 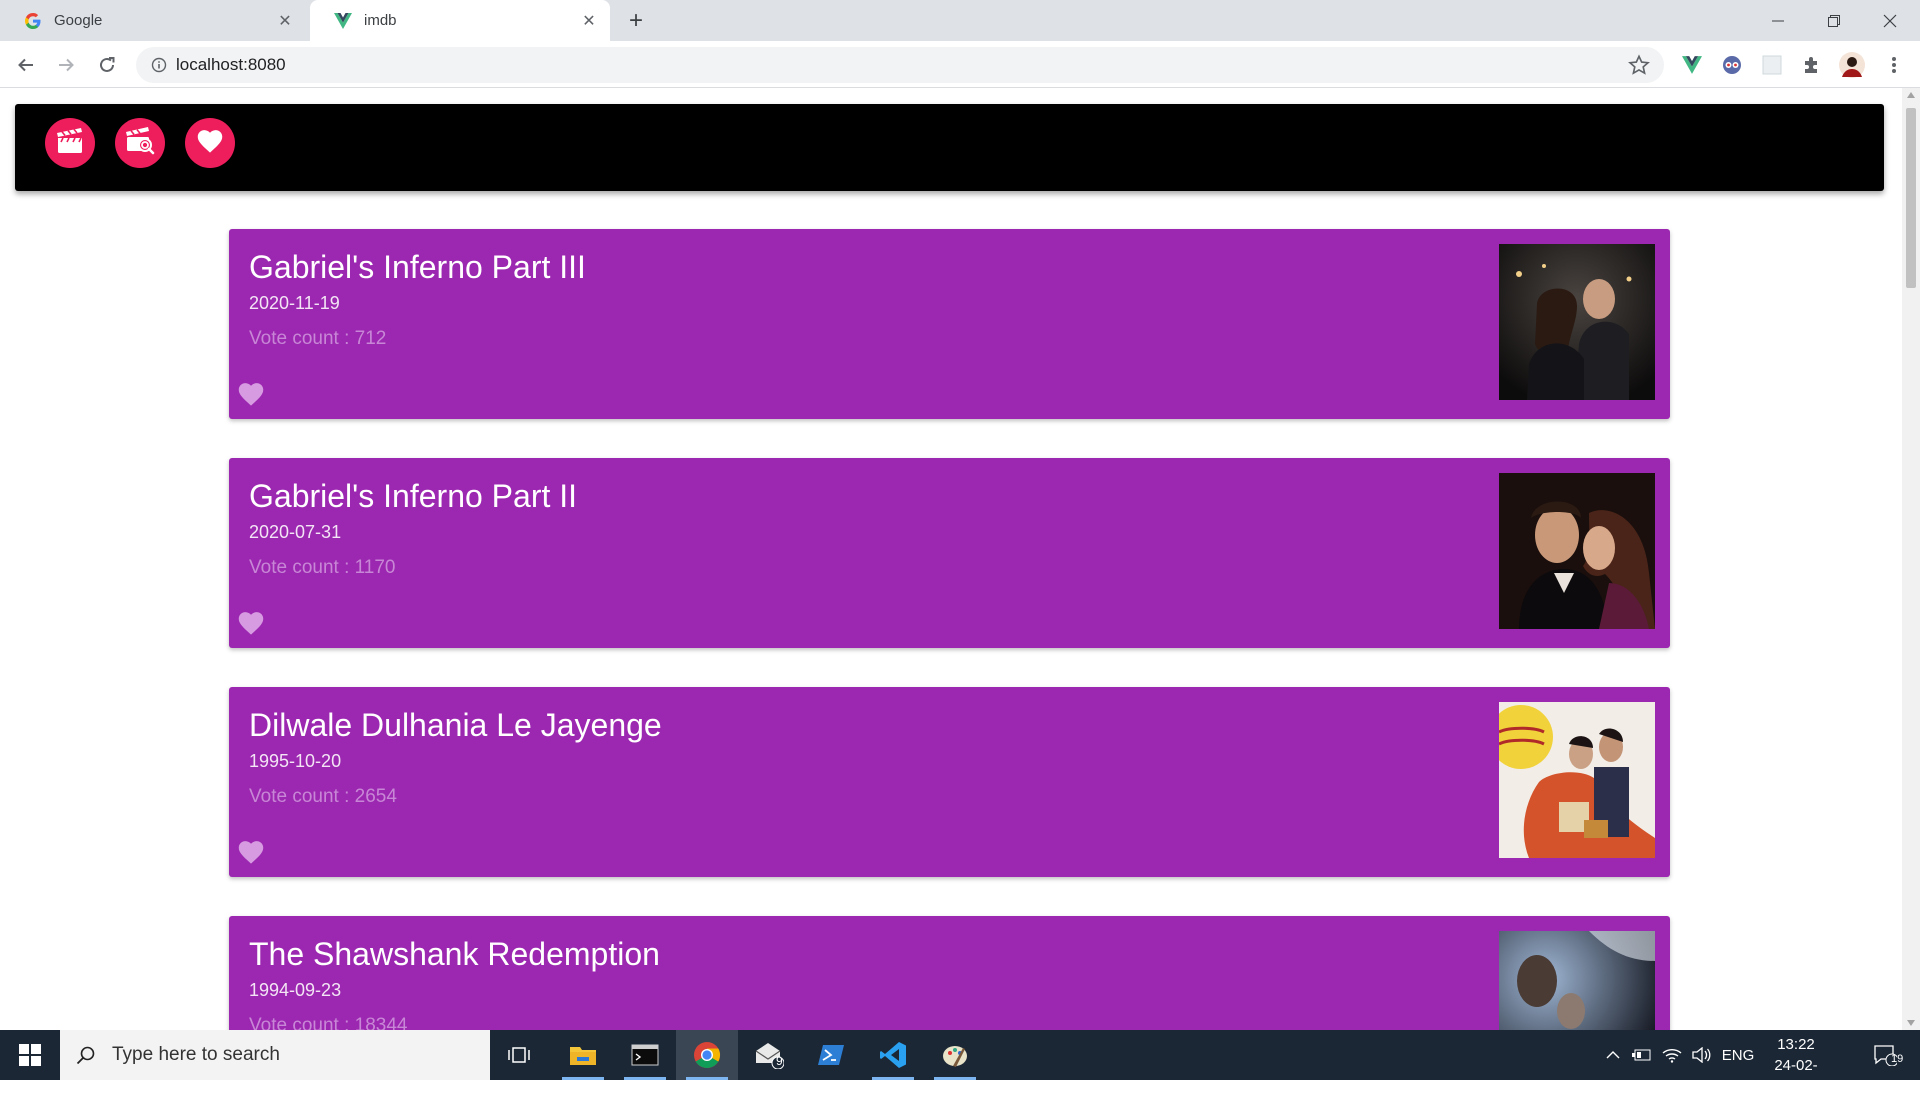 What do you see at coordinates (1672, 1055) in the screenshot?
I see `wifi-icon` at bounding box center [1672, 1055].